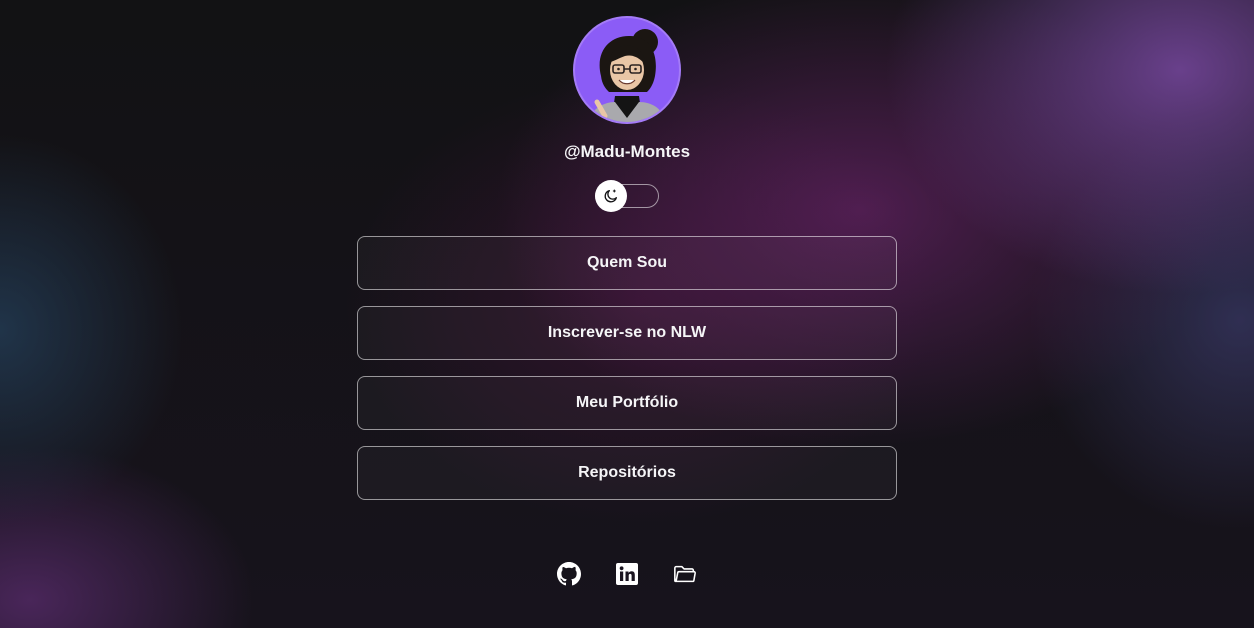 This screenshot has width=1254, height=628. Describe the element at coordinates (627, 75) in the screenshot. I see `profile-illustration` at that location.